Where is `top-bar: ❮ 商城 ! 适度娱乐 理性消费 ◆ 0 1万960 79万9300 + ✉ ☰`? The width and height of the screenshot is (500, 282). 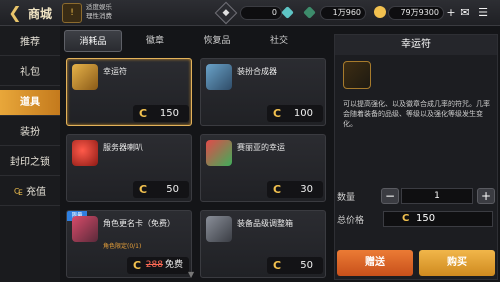 top-bar: ❮ 商城 ! 适度娱乐 理性消费 ◆ 0 1万960 79万9300 + ✉ ☰ is located at coordinates (250, 13).